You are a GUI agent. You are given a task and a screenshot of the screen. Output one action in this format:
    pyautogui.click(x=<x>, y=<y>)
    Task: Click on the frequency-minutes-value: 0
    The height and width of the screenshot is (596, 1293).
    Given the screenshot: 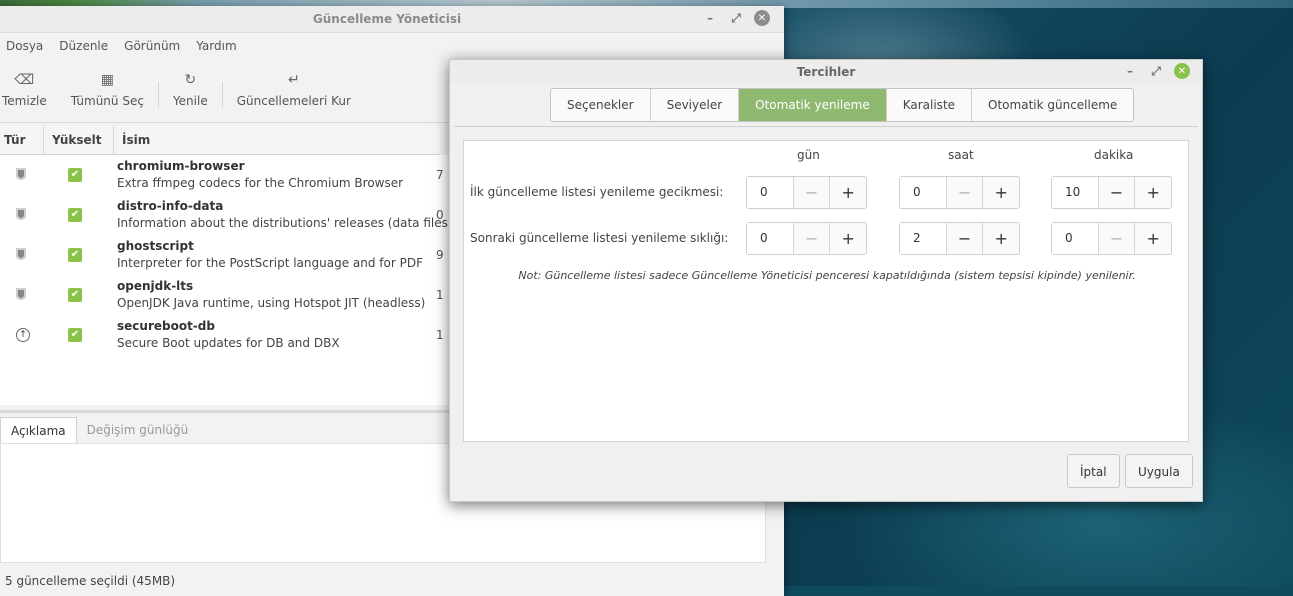 What is the action you would take?
    pyautogui.click(x=1075, y=238)
    